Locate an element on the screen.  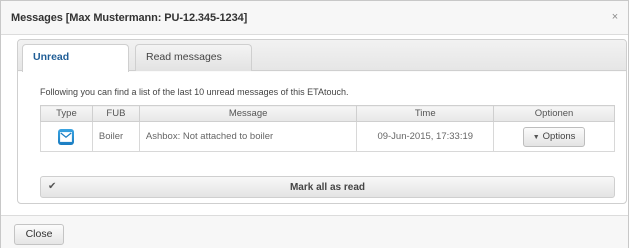
options-cell: ▼ Options is located at coordinates (554, 136).